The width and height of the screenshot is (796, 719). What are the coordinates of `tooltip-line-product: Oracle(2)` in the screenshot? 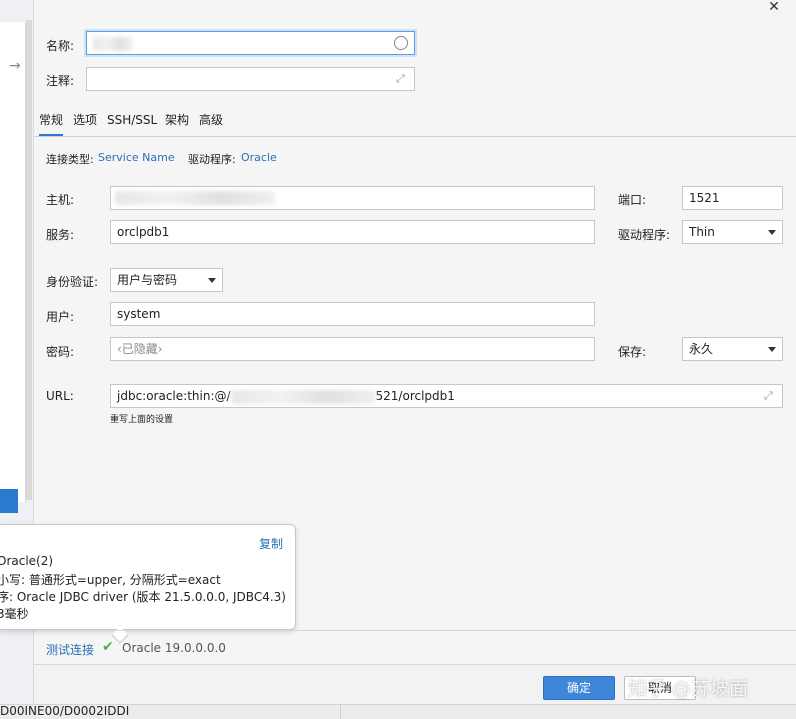 It's located at (27, 561).